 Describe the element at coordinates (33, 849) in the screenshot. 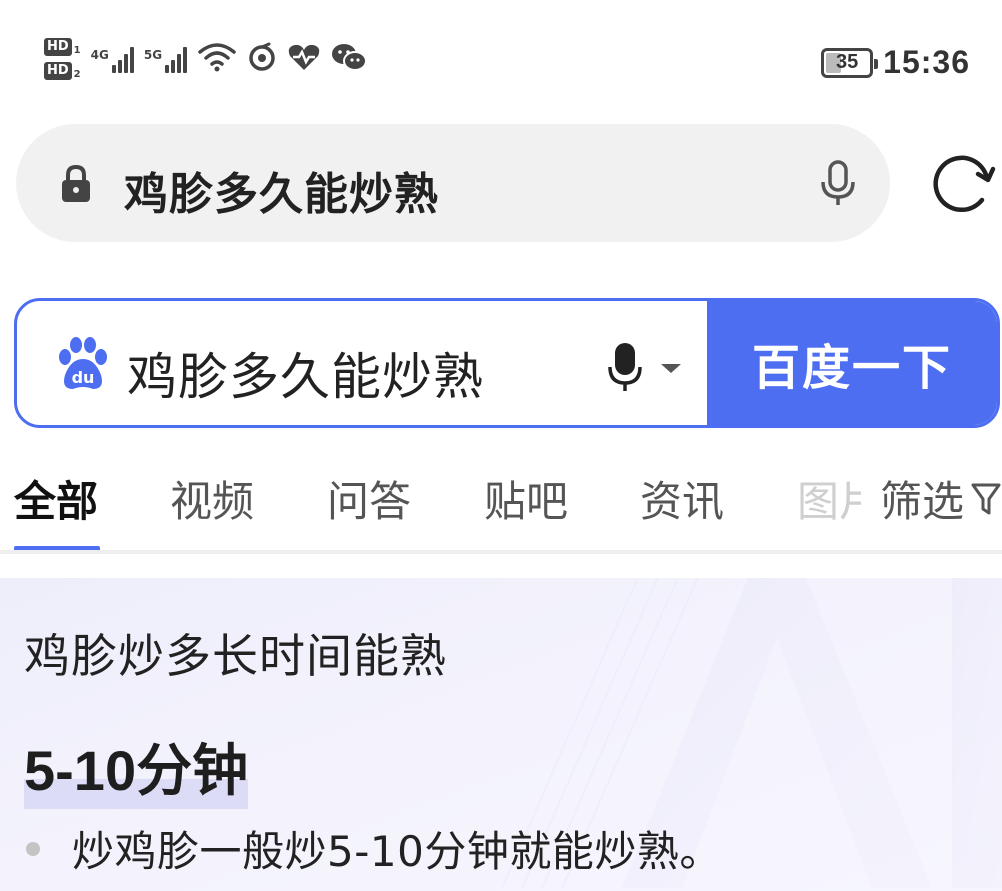

I see `bullet-dot` at that location.